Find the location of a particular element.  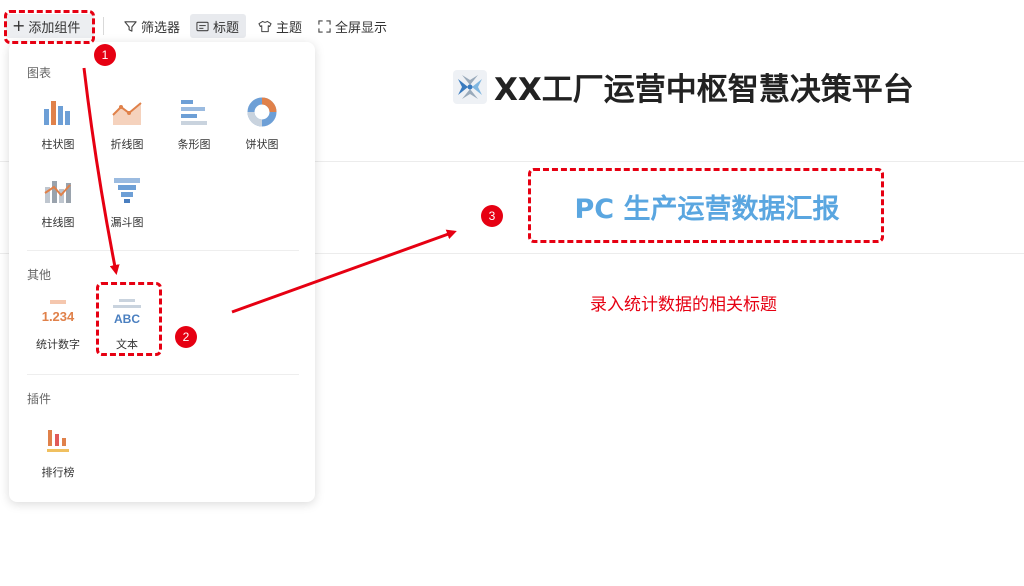

ranking-label: 排行榜 is located at coordinates (58, 472).